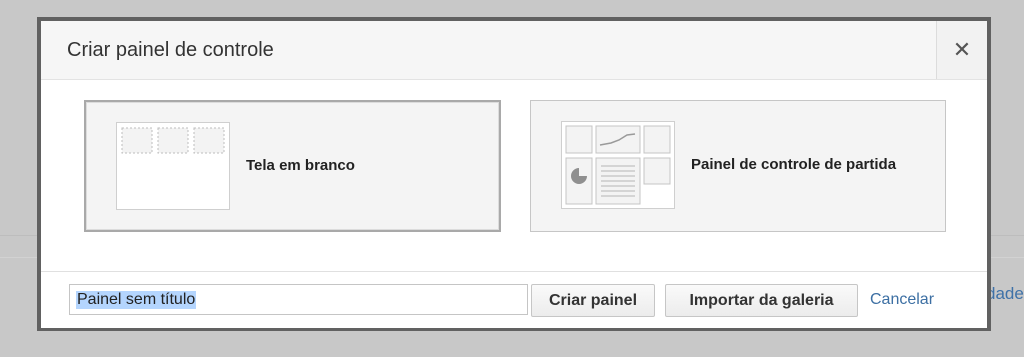 This screenshot has height=357, width=1024. What do you see at coordinates (298, 299) in the screenshot?
I see `dashboard-name-input: Painel sem título` at bounding box center [298, 299].